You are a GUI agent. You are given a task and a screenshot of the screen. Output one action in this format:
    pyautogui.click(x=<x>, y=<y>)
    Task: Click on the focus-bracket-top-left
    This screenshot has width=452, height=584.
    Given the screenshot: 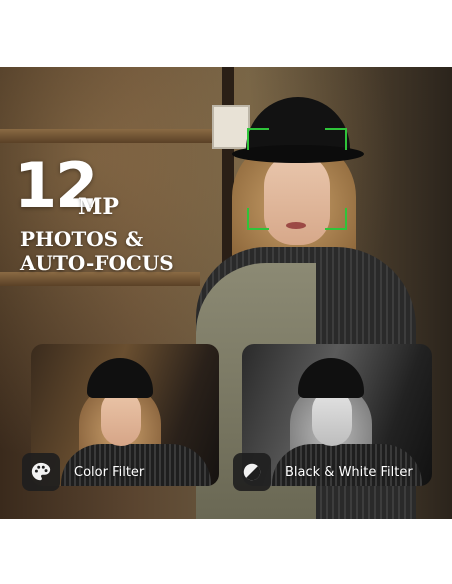 What is the action you would take?
    pyautogui.click(x=258, y=139)
    